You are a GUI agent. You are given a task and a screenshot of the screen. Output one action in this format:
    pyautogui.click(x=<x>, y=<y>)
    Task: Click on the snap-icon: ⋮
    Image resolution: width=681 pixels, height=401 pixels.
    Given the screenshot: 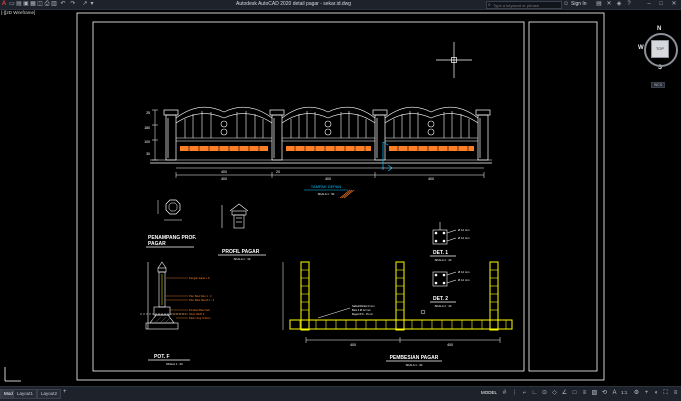 What is the action you would take?
    pyautogui.click(x=514, y=393)
    